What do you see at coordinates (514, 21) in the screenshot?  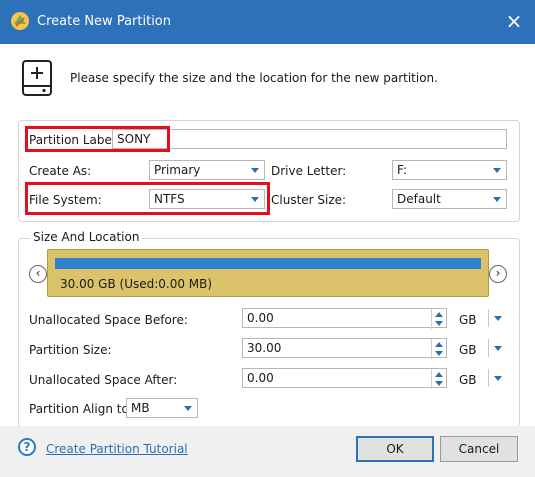 I see `close-button: ×` at bounding box center [514, 21].